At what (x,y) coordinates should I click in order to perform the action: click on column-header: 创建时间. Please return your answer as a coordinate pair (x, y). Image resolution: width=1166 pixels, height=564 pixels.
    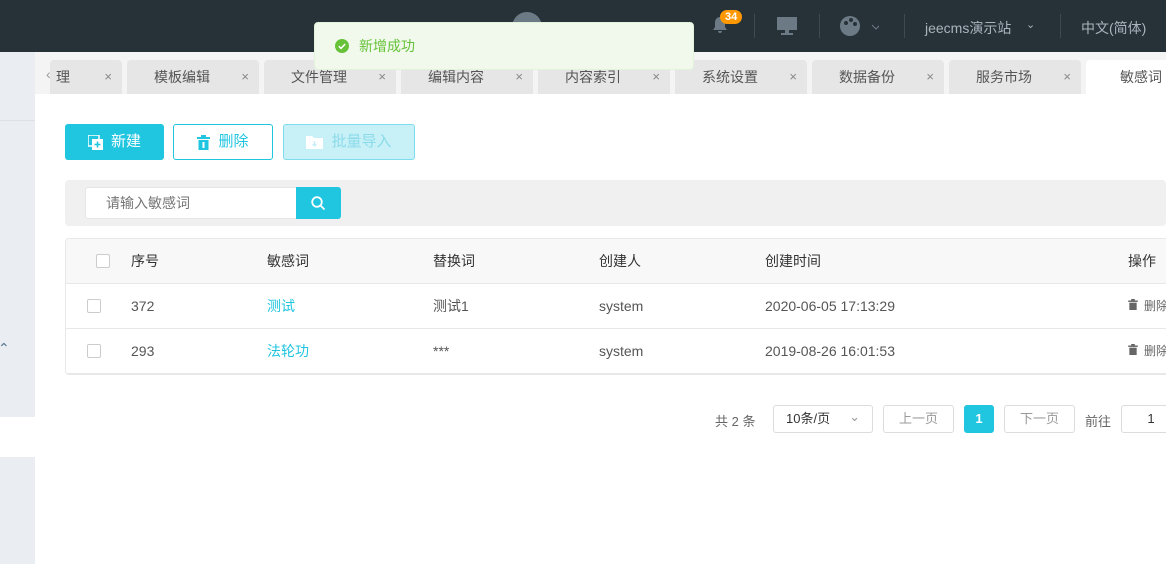
    Looking at the image, I should click on (793, 261).